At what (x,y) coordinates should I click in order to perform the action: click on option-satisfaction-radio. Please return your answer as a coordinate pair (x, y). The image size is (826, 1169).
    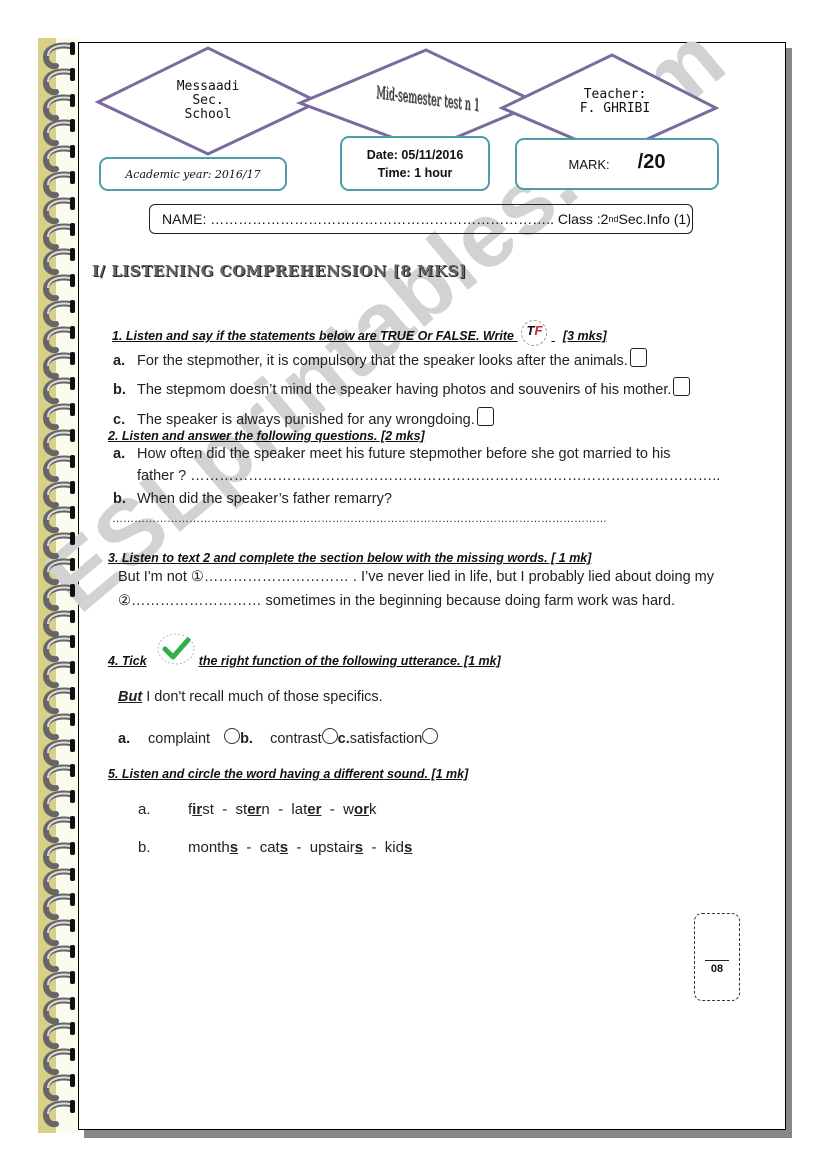
    Looking at the image, I should click on (430, 736).